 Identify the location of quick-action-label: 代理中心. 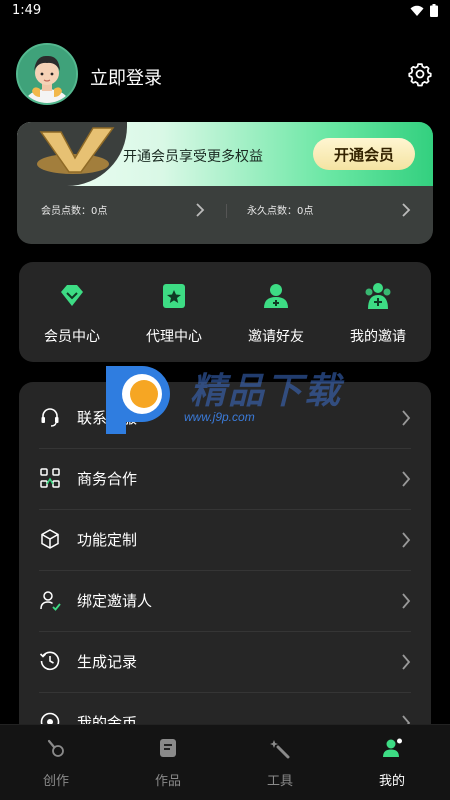
(174, 337).